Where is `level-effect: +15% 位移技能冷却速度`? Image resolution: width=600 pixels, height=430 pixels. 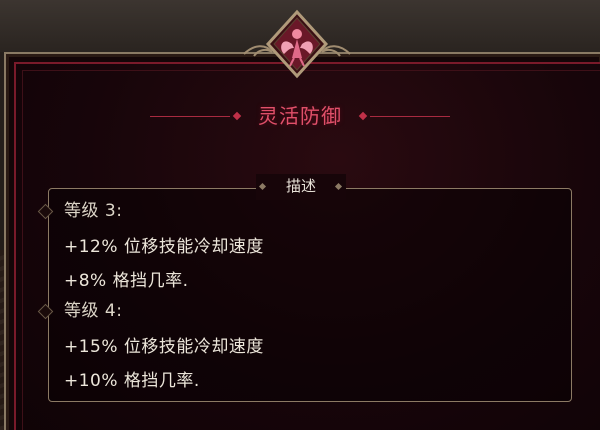 level-effect: +15% 位移技能冷却速度 is located at coordinates (164, 347).